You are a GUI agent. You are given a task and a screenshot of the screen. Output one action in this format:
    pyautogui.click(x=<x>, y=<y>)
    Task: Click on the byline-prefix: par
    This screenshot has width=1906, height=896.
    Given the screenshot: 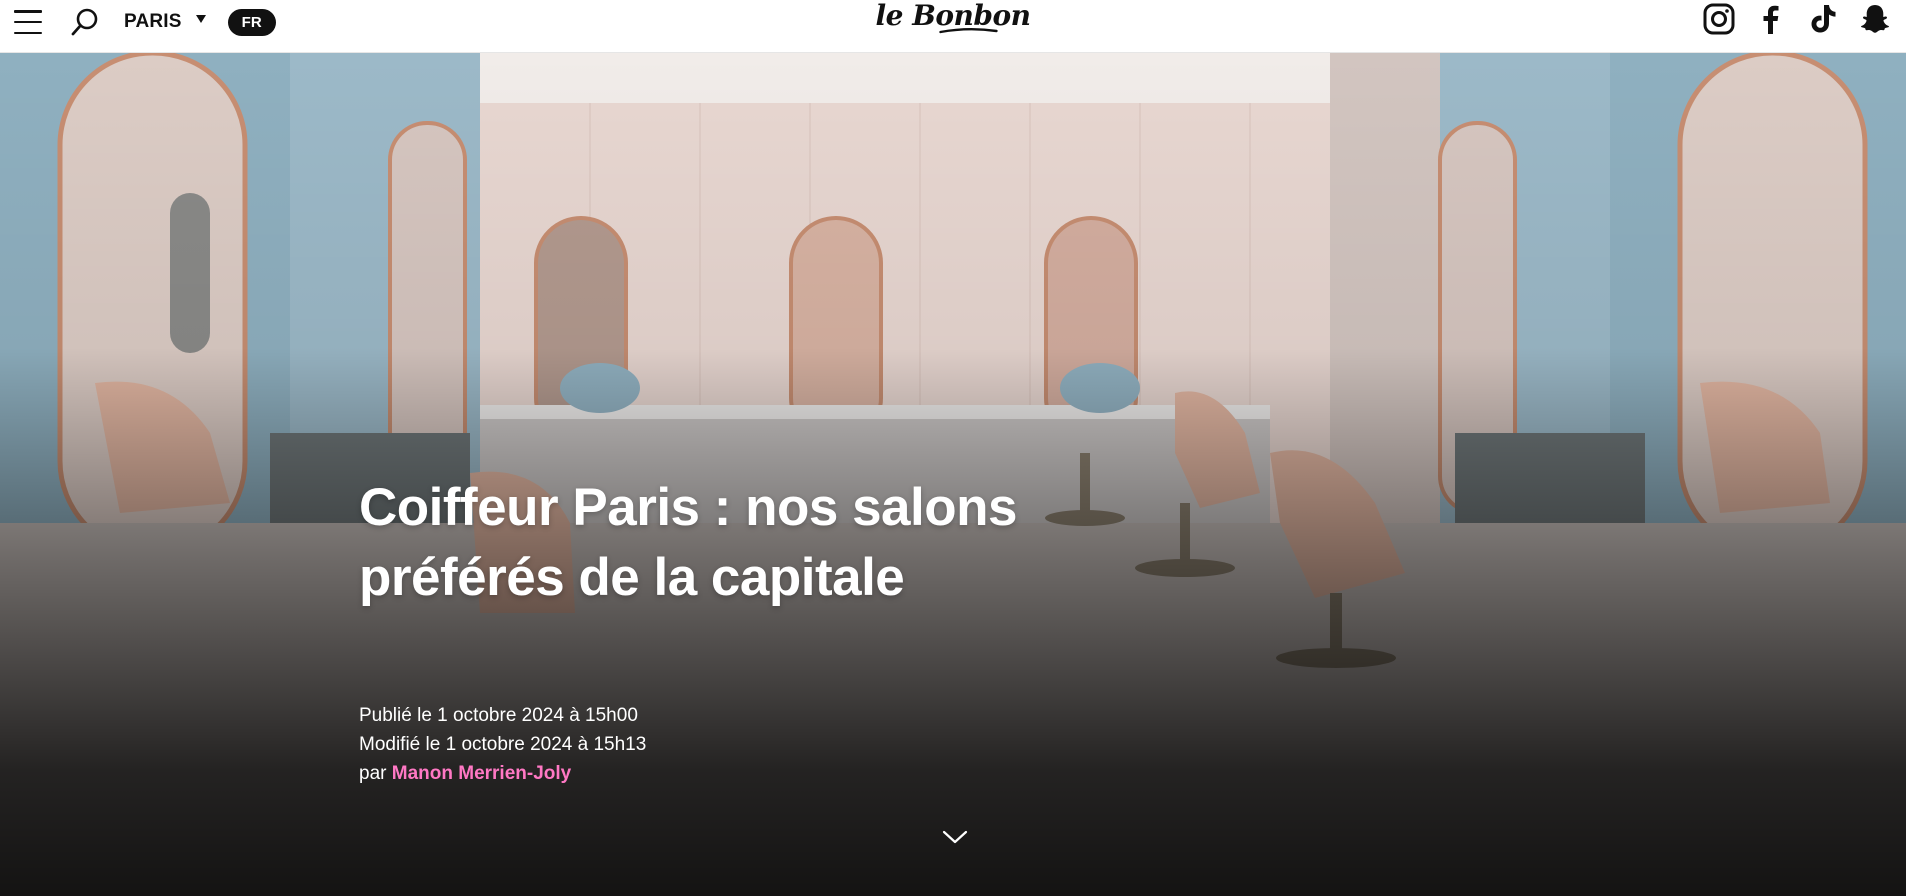 What is the action you would take?
    pyautogui.click(x=373, y=773)
    